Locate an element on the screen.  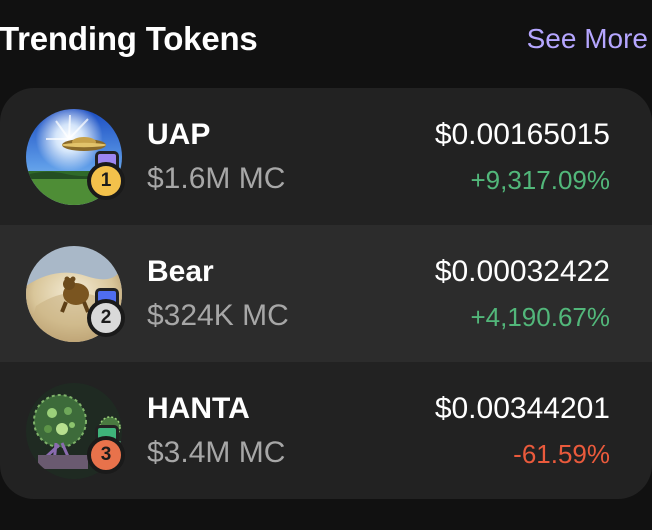
section-header: Trending Tokens See More is located at coordinates (326, 41).